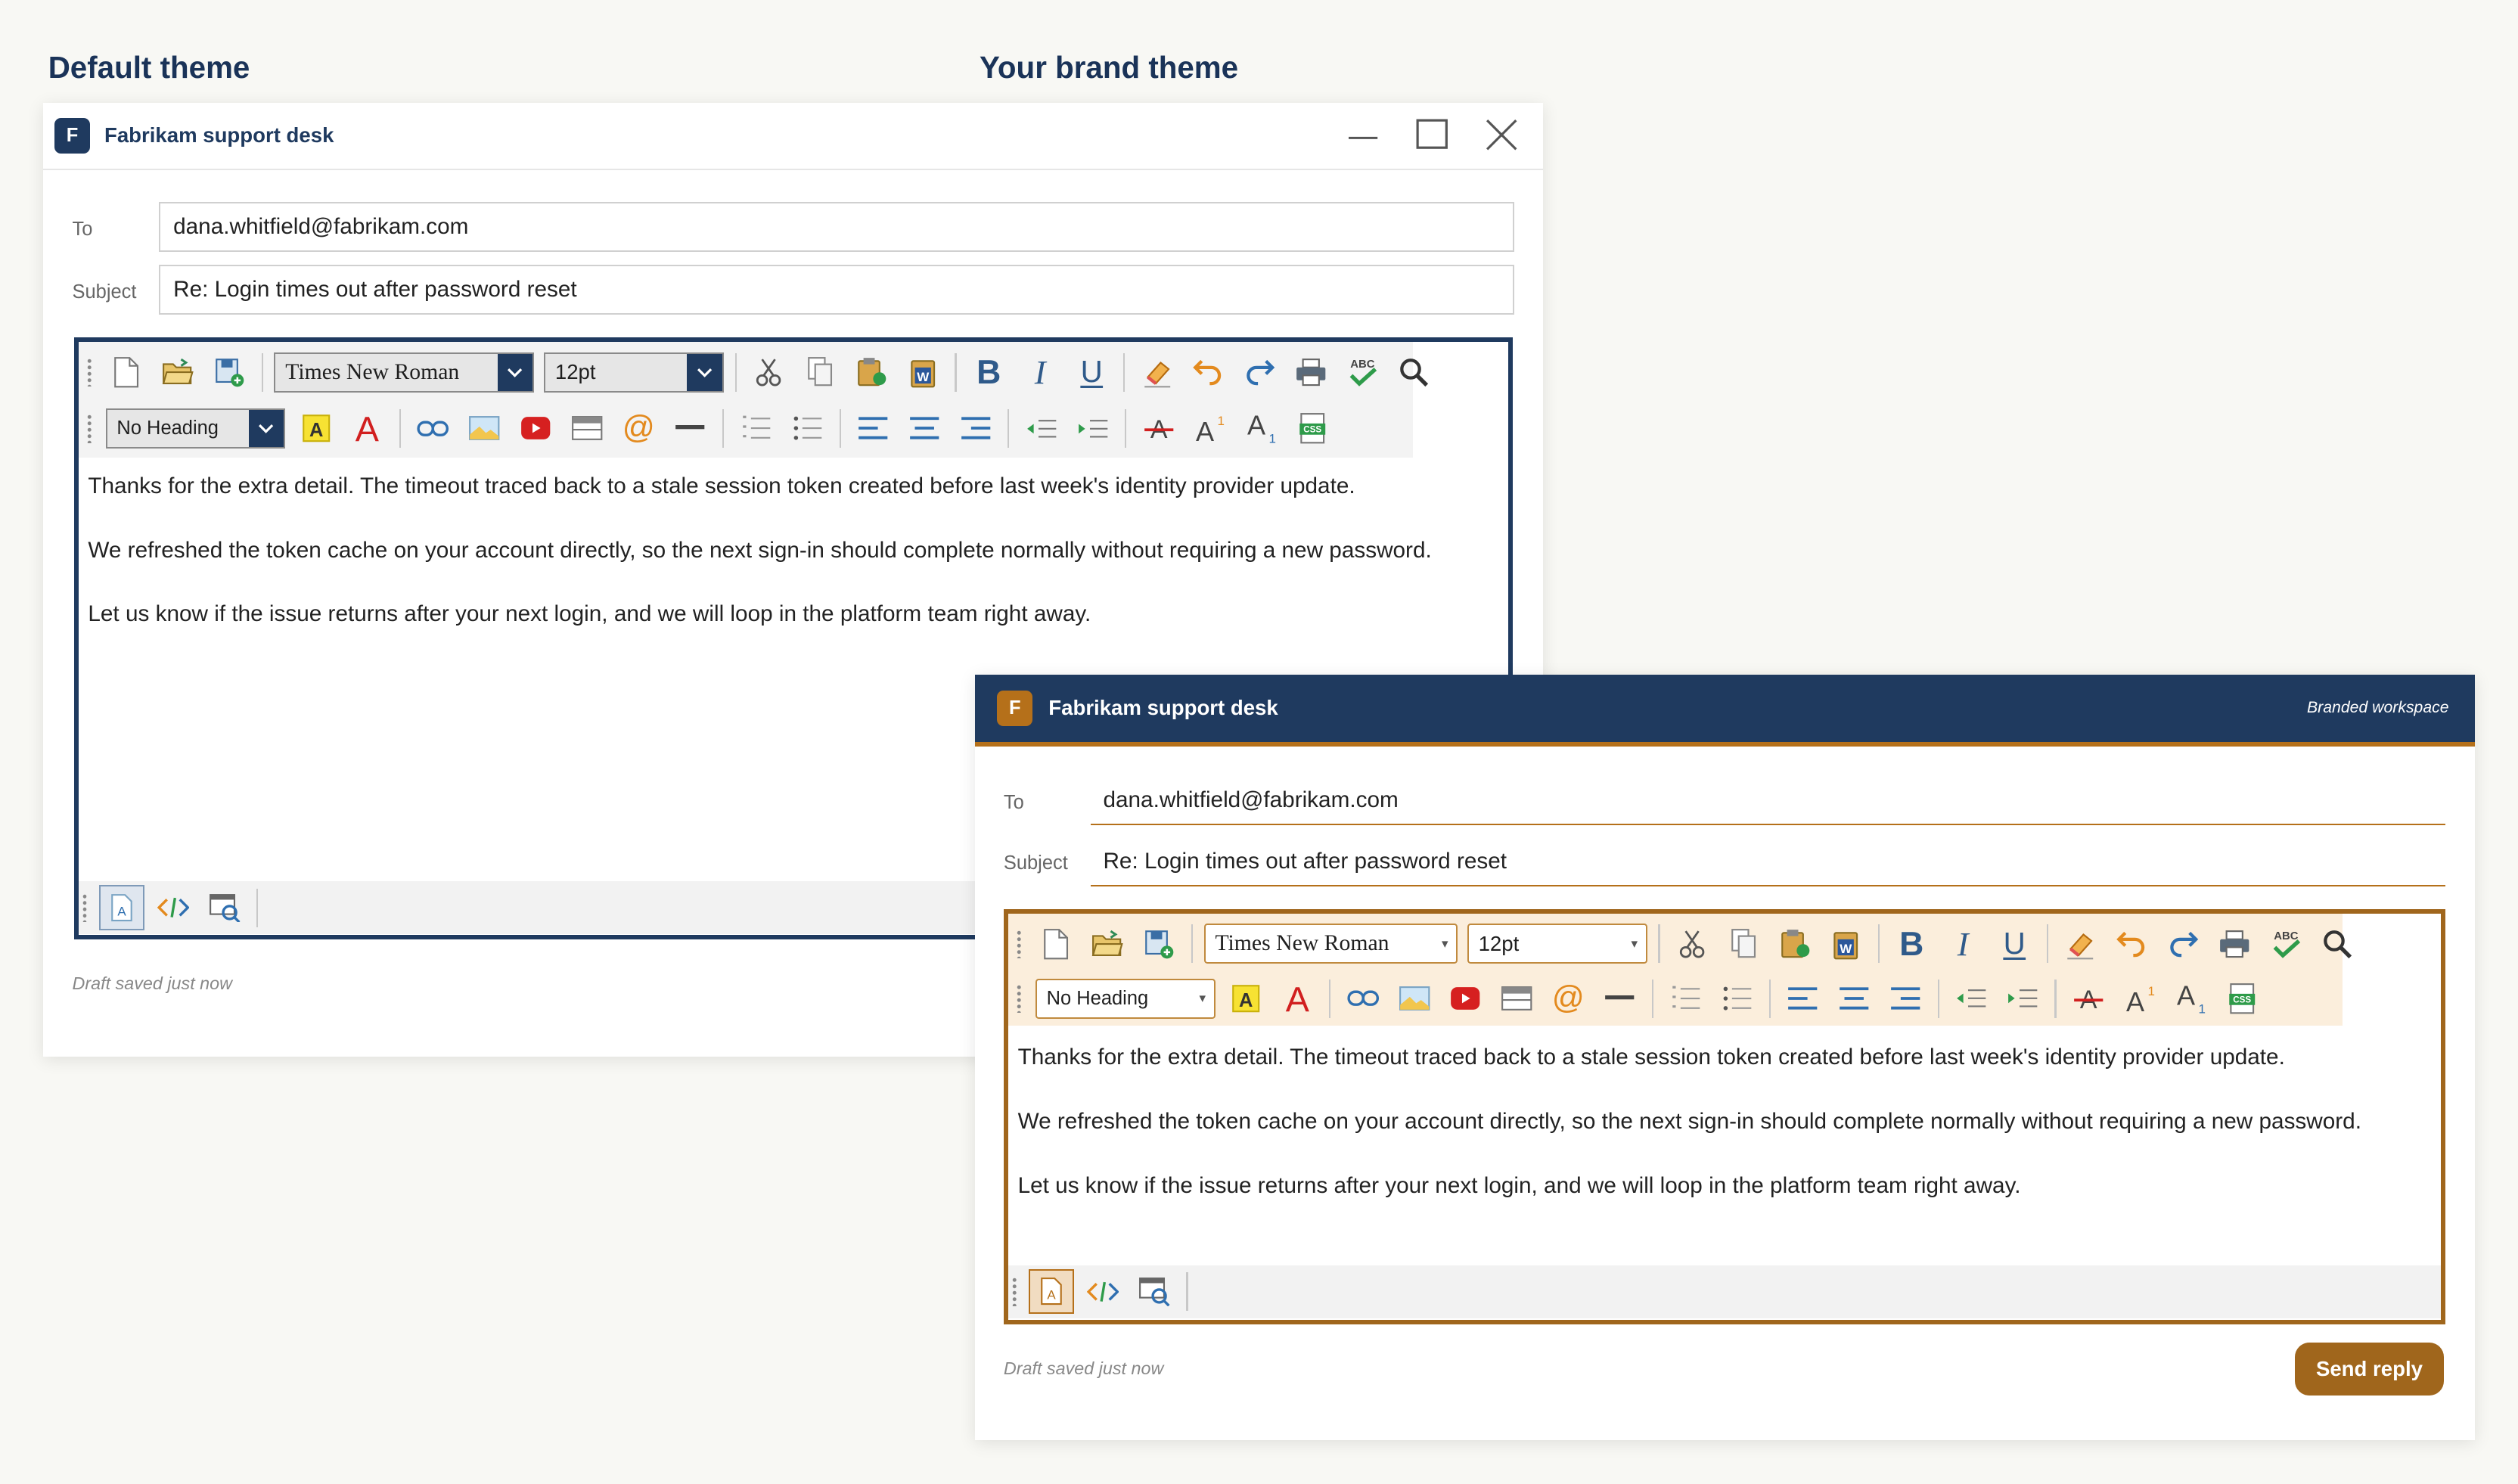 The width and height of the screenshot is (2518, 1484). What do you see at coordinates (404, 372) in the screenshot?
I see `font-family-select: Times New Roman` at bounding box center [404, 372].